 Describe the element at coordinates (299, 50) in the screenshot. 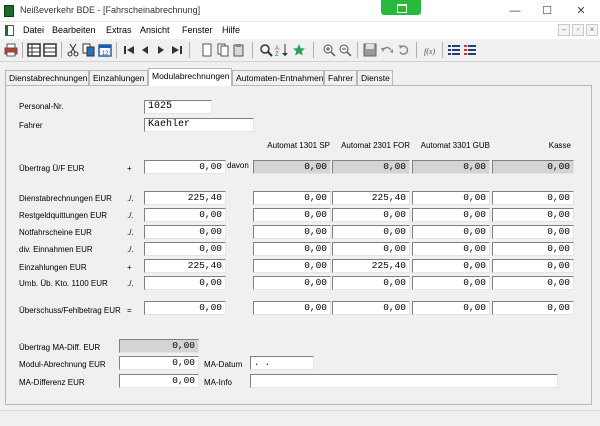

I see `star-icon` at that location.